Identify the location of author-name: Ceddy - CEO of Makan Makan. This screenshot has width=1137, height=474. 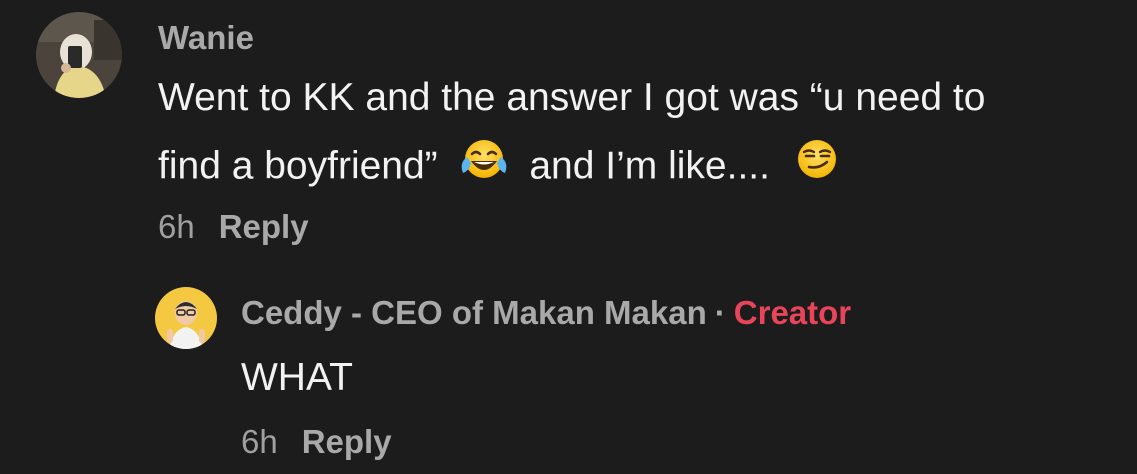
(474, 312).